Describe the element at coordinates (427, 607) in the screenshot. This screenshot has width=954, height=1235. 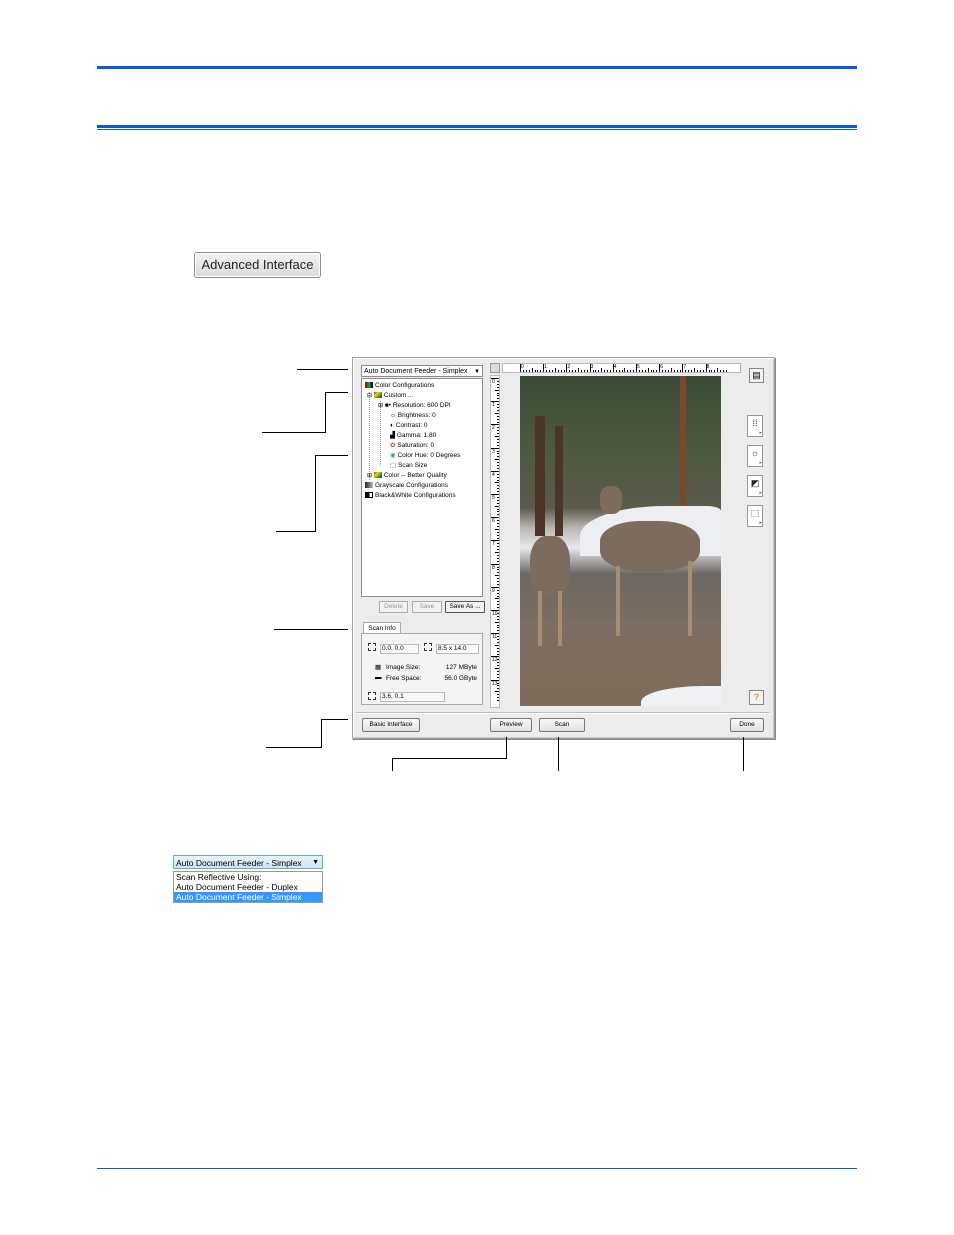
I see `save-button: Save` at that location.